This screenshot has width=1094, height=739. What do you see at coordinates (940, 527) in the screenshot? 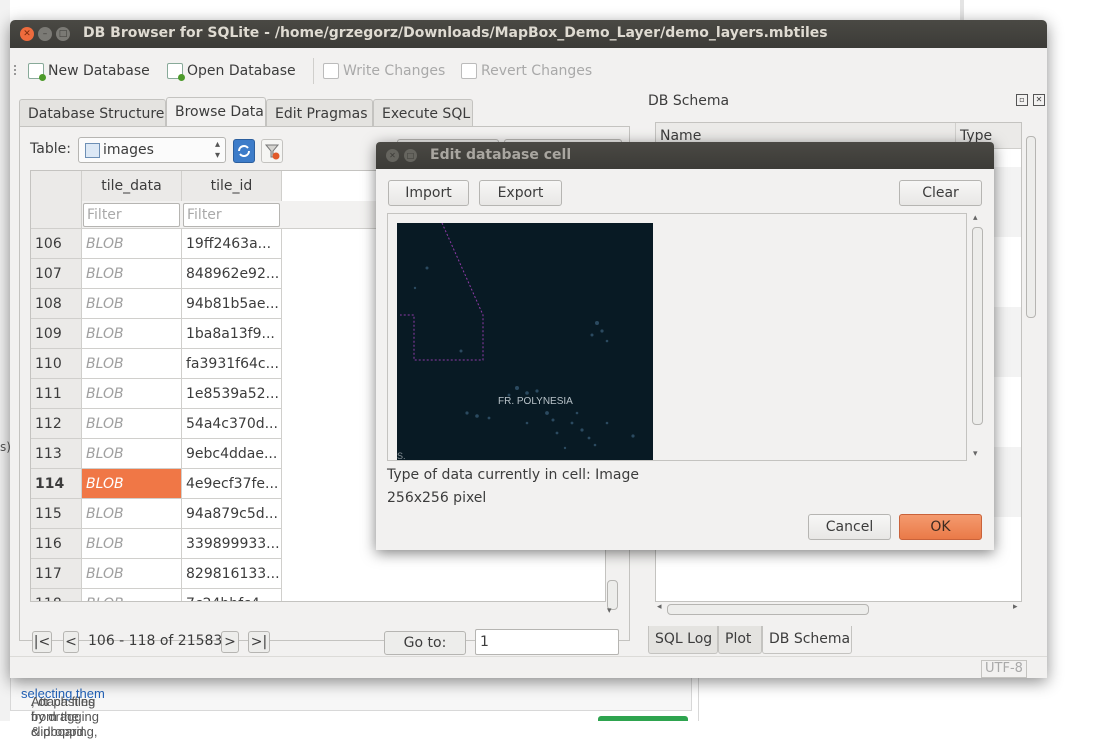
I see `ok-button: OK` at bounding box center [940, 527].